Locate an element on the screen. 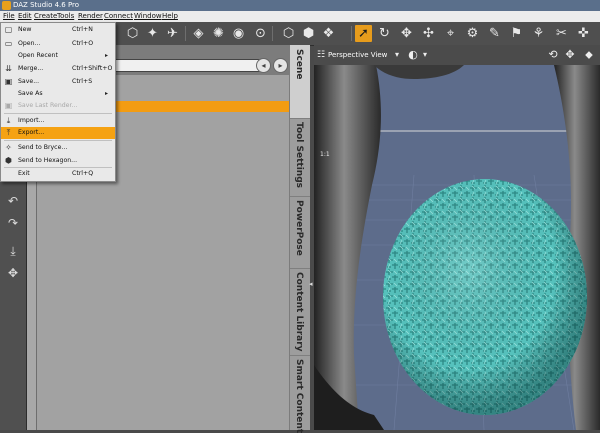  tab-scene: Scene is located at coordinates (300, 82).